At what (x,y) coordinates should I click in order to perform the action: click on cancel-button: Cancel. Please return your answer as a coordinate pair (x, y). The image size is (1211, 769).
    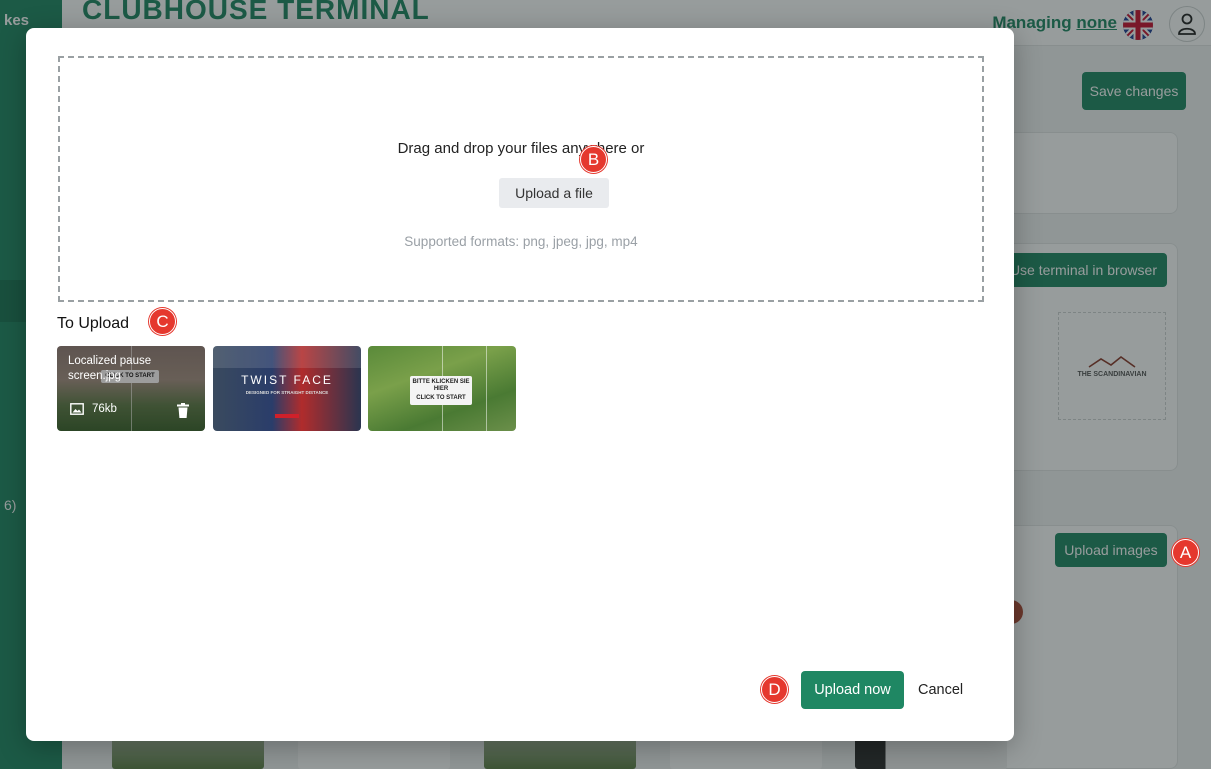
    Looking at the image, I should click on (940, 690).